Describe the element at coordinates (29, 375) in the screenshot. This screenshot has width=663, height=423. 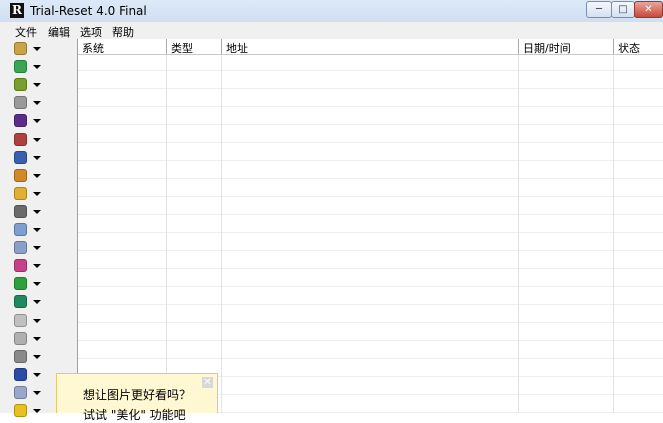
I see `tool-button-security` at that location.